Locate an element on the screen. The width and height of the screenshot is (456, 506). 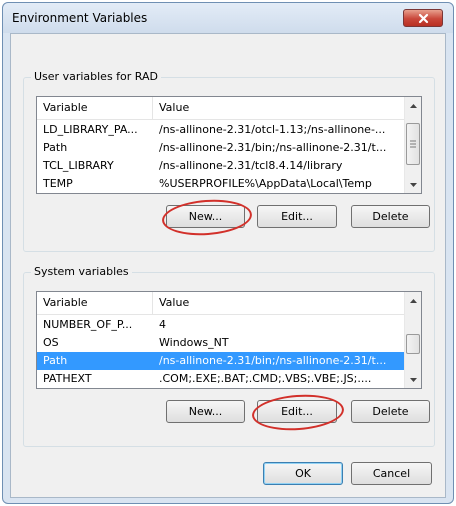
system-variables-label: System variables is located at coordinates (81, 271).